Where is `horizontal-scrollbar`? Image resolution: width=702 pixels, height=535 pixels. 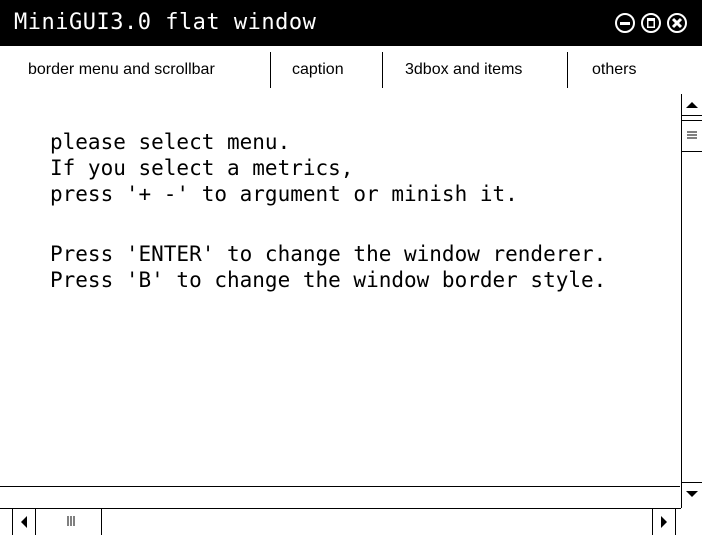 horizontal-scrollbar is located at coordinates (340, 521).